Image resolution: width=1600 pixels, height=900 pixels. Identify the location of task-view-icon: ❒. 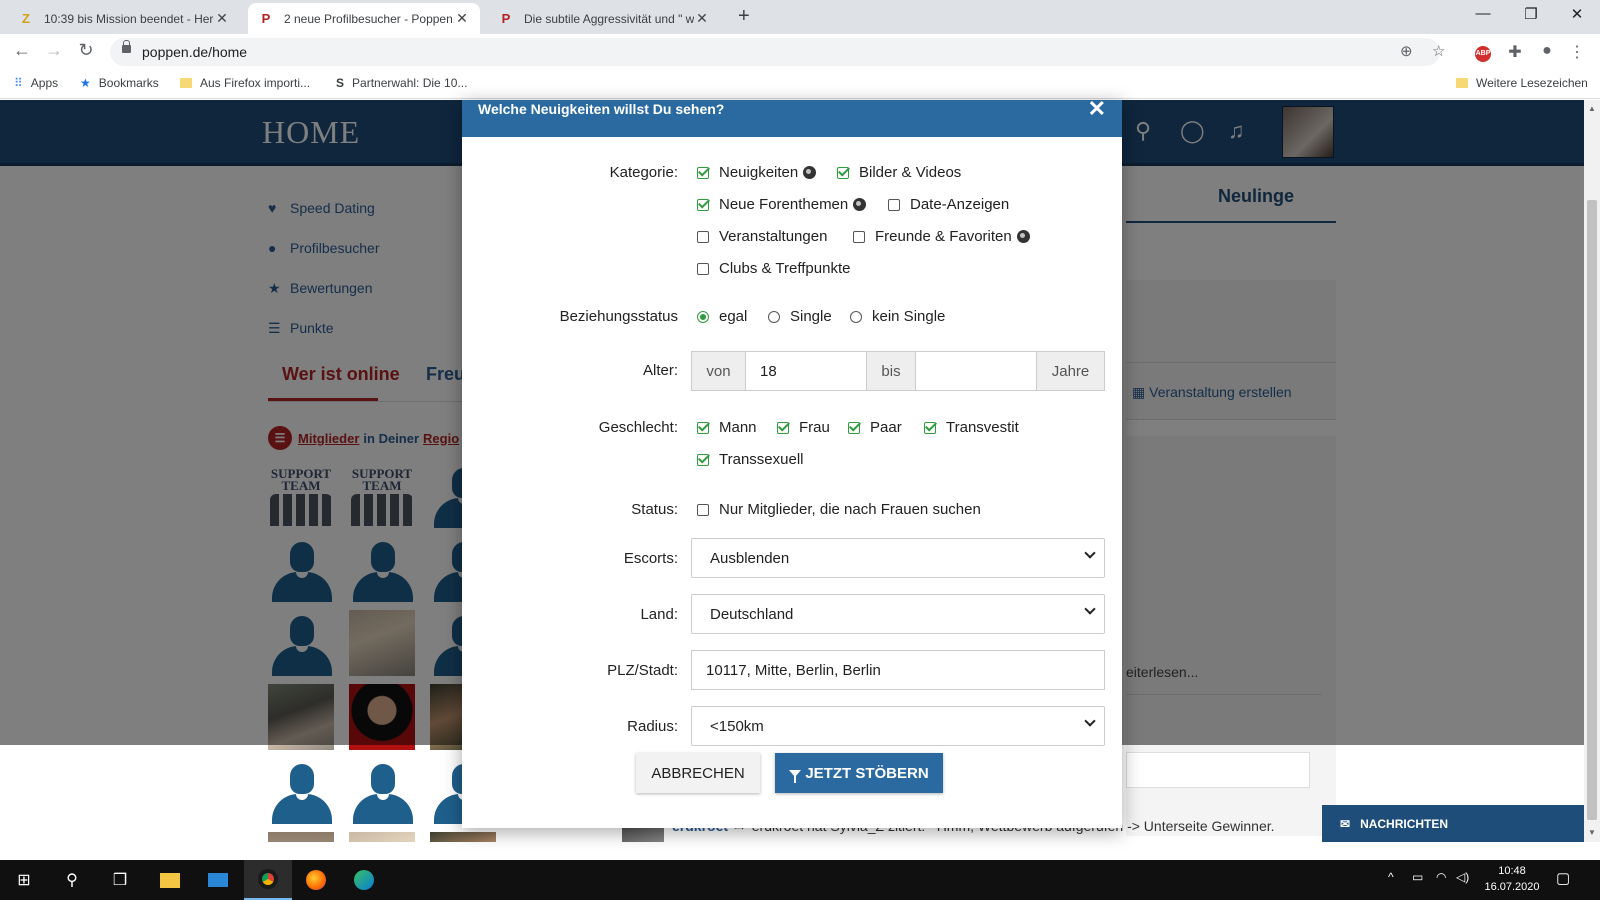
(120, 880).